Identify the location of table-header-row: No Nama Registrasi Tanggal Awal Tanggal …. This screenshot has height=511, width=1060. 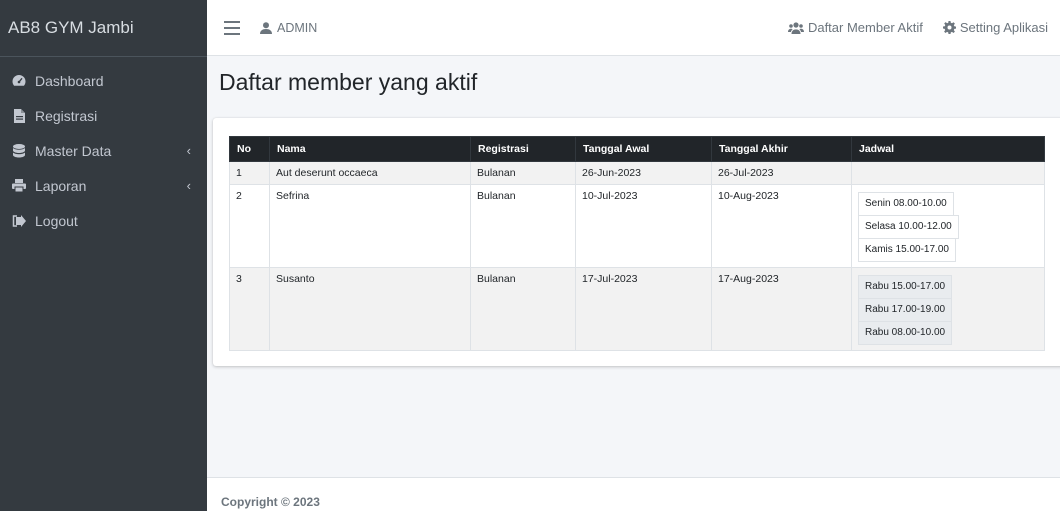
(637, 149).